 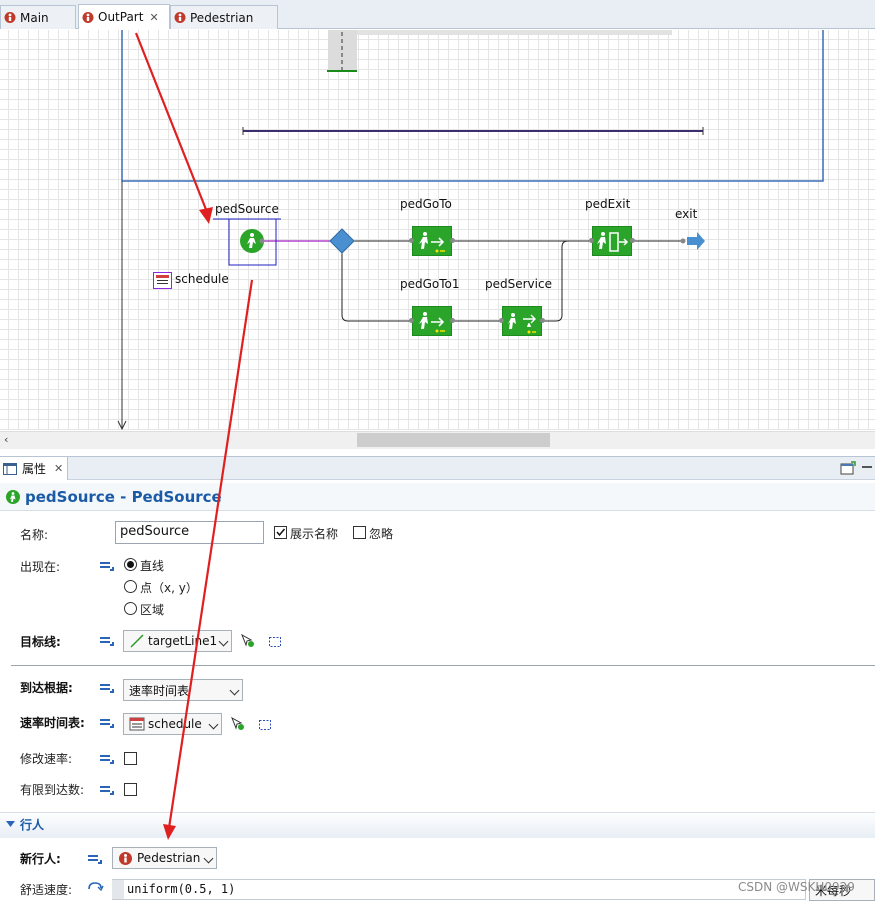 I want to click on annotation-arrows, so click(x=194, y=436).